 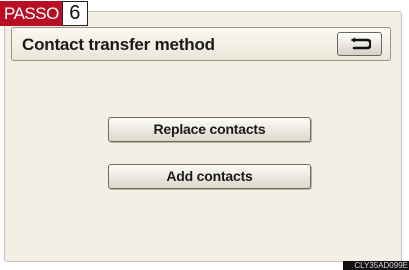 What do you see at coordinates (376, 265) in the screenshot?
I see `image-code-label: CLY35AD099E` at bounding box center [376, 265].